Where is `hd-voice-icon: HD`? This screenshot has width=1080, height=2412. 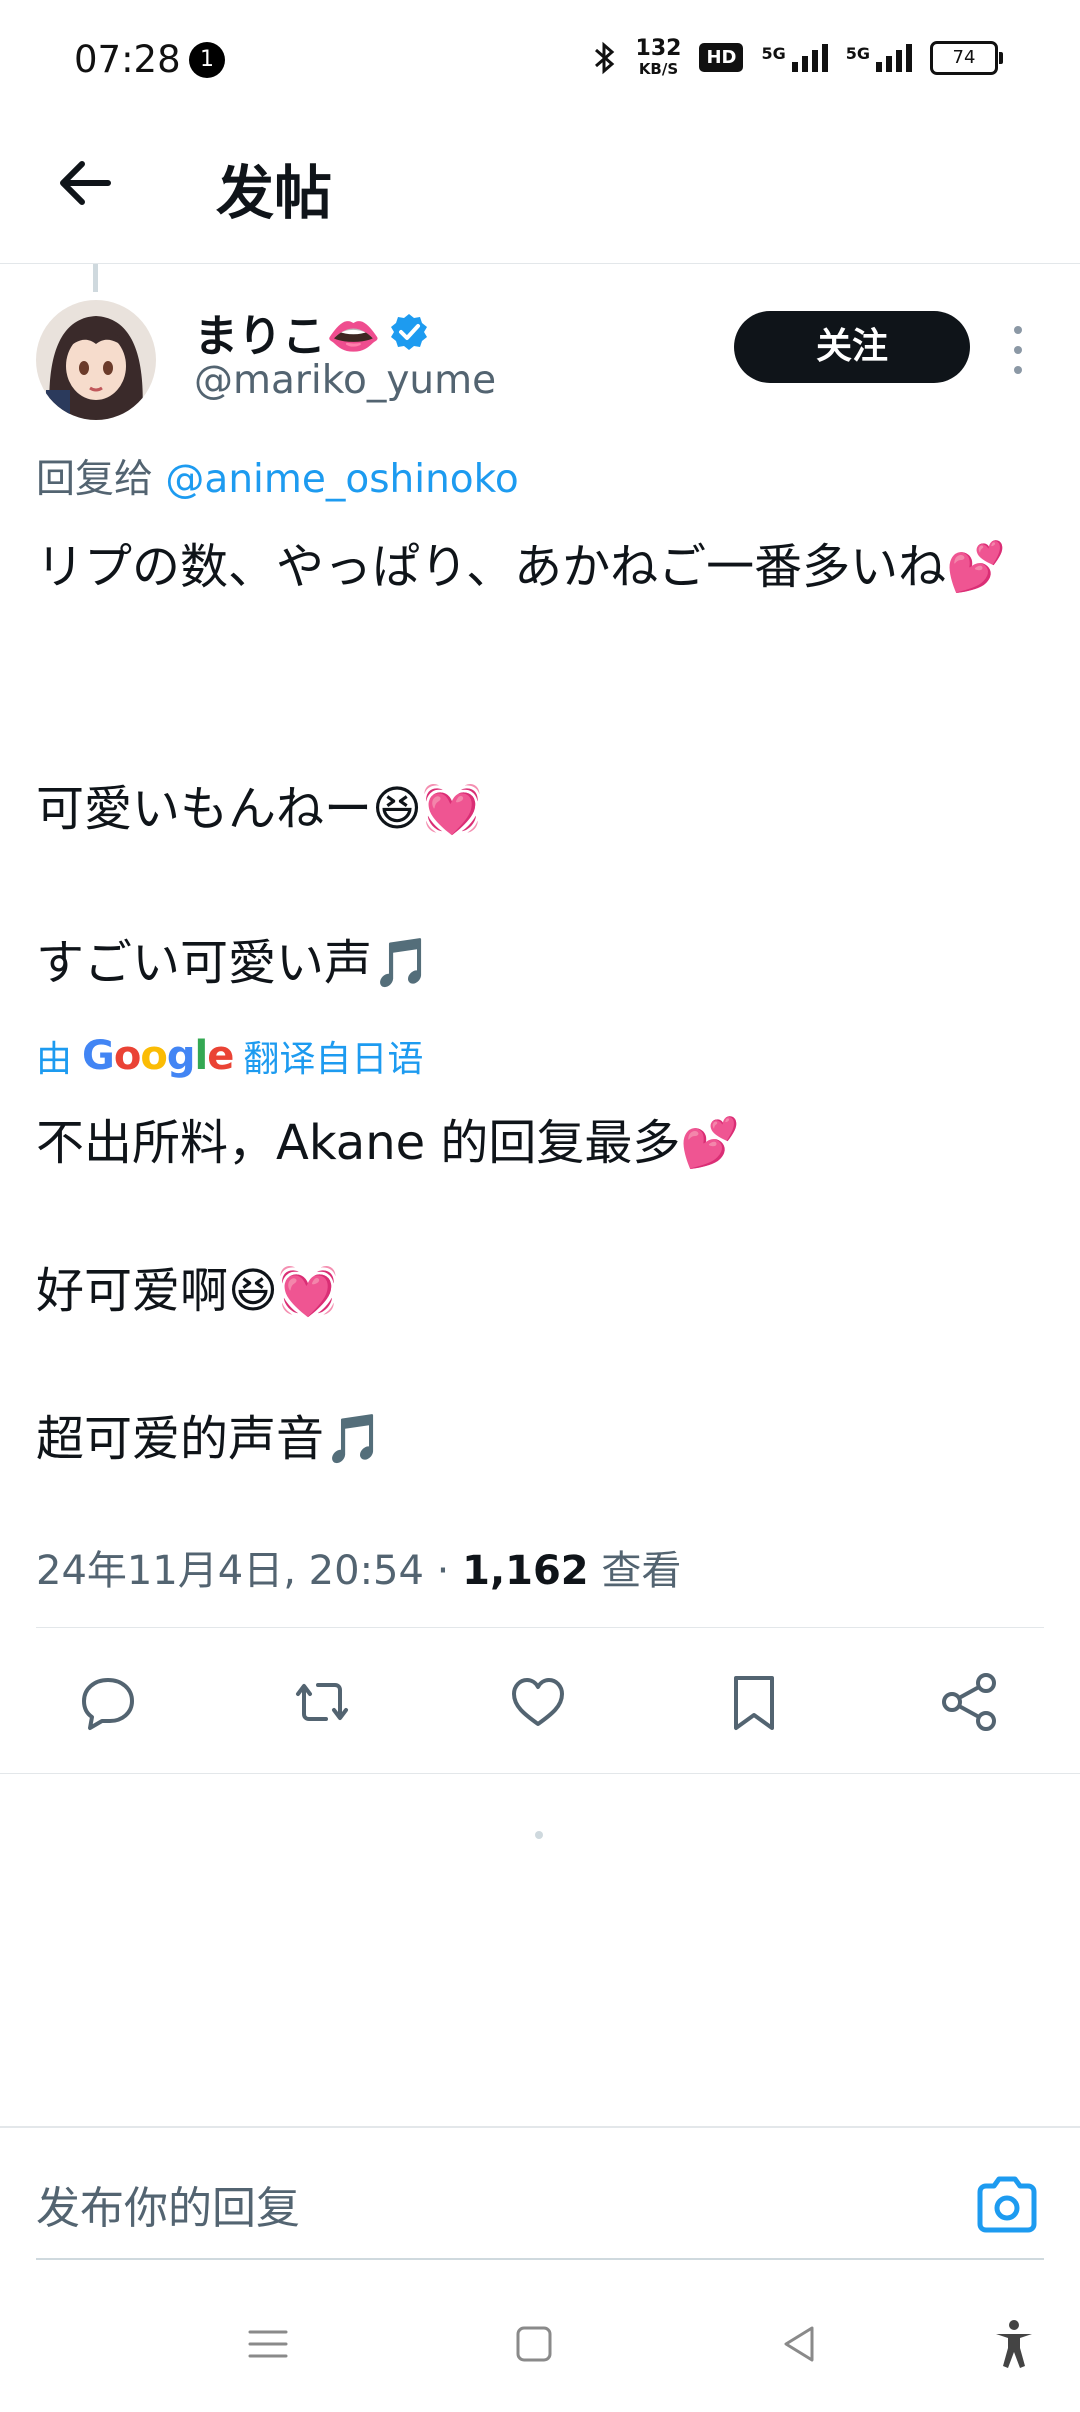
hd-voice-icon: HD is located at coordinates (721, 57).